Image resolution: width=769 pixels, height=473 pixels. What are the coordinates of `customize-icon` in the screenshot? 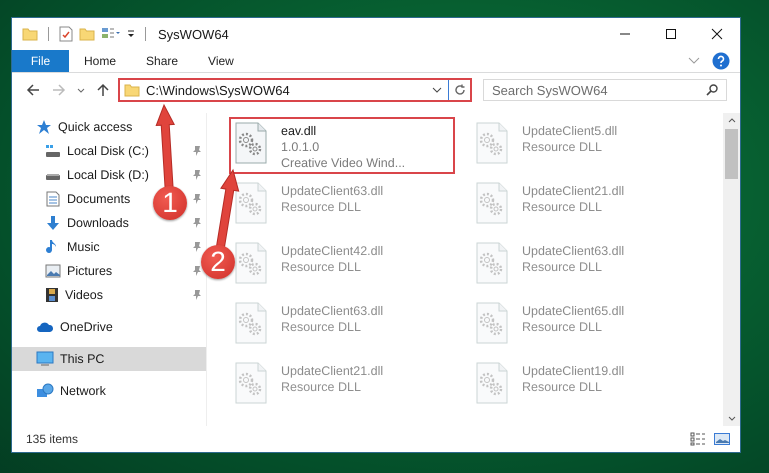 It's located at (111, 34).